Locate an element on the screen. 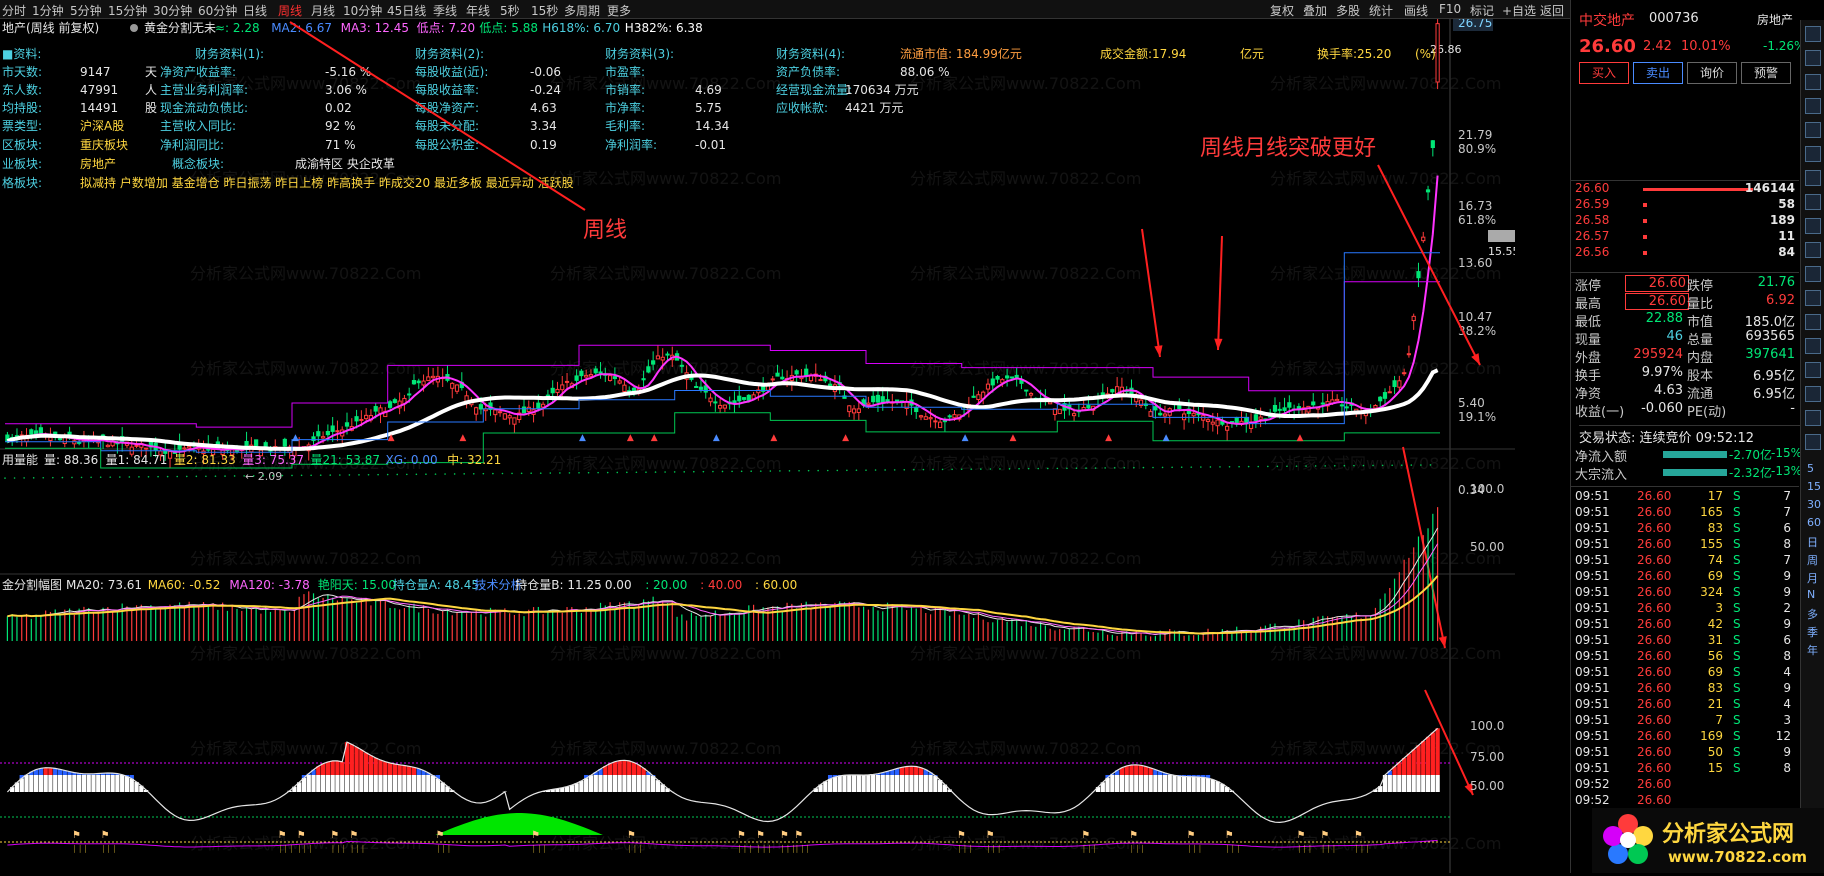 Image resolution: width=1824 pixels, height=876 pixels. period-tab-16: 更多 is located at coordinates (619, 10).